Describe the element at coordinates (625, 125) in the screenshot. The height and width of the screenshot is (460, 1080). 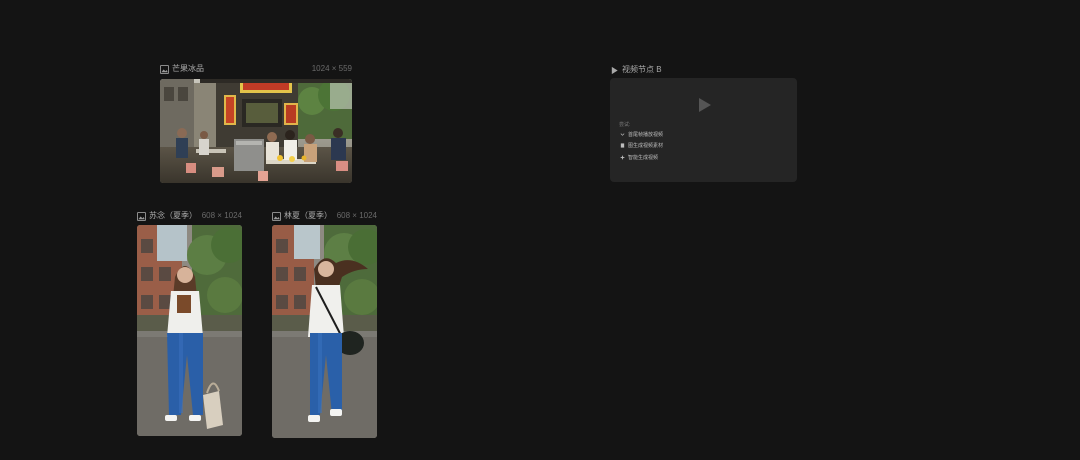
I see `suggestions-label: 尝试:` at that location.